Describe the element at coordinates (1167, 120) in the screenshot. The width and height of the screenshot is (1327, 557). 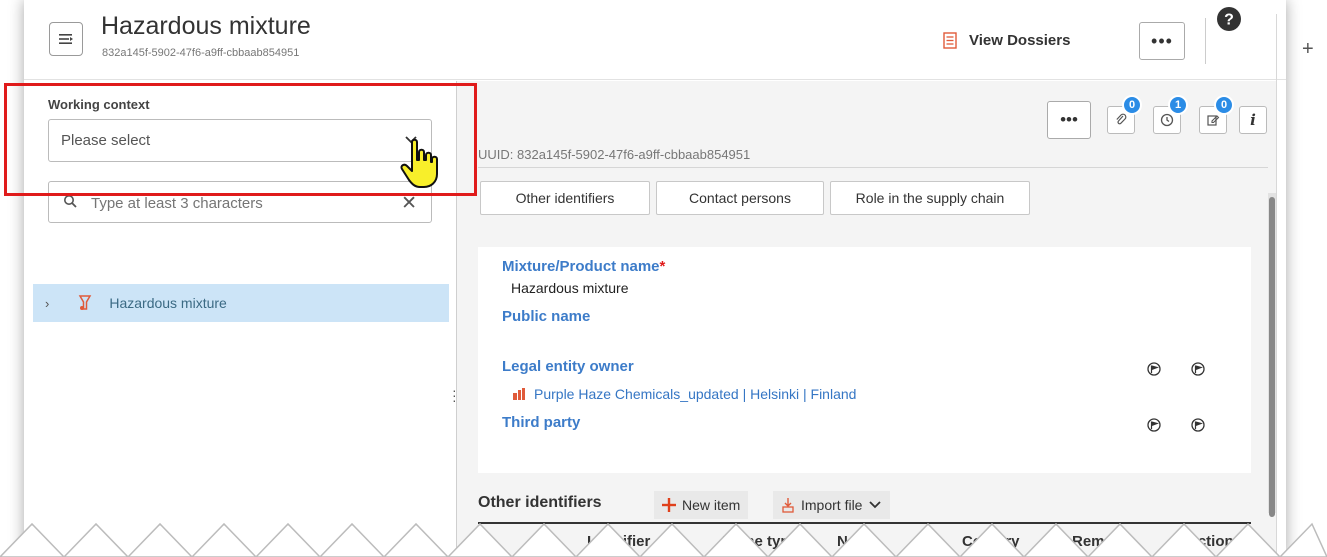
I see `clock-icon` at that location.